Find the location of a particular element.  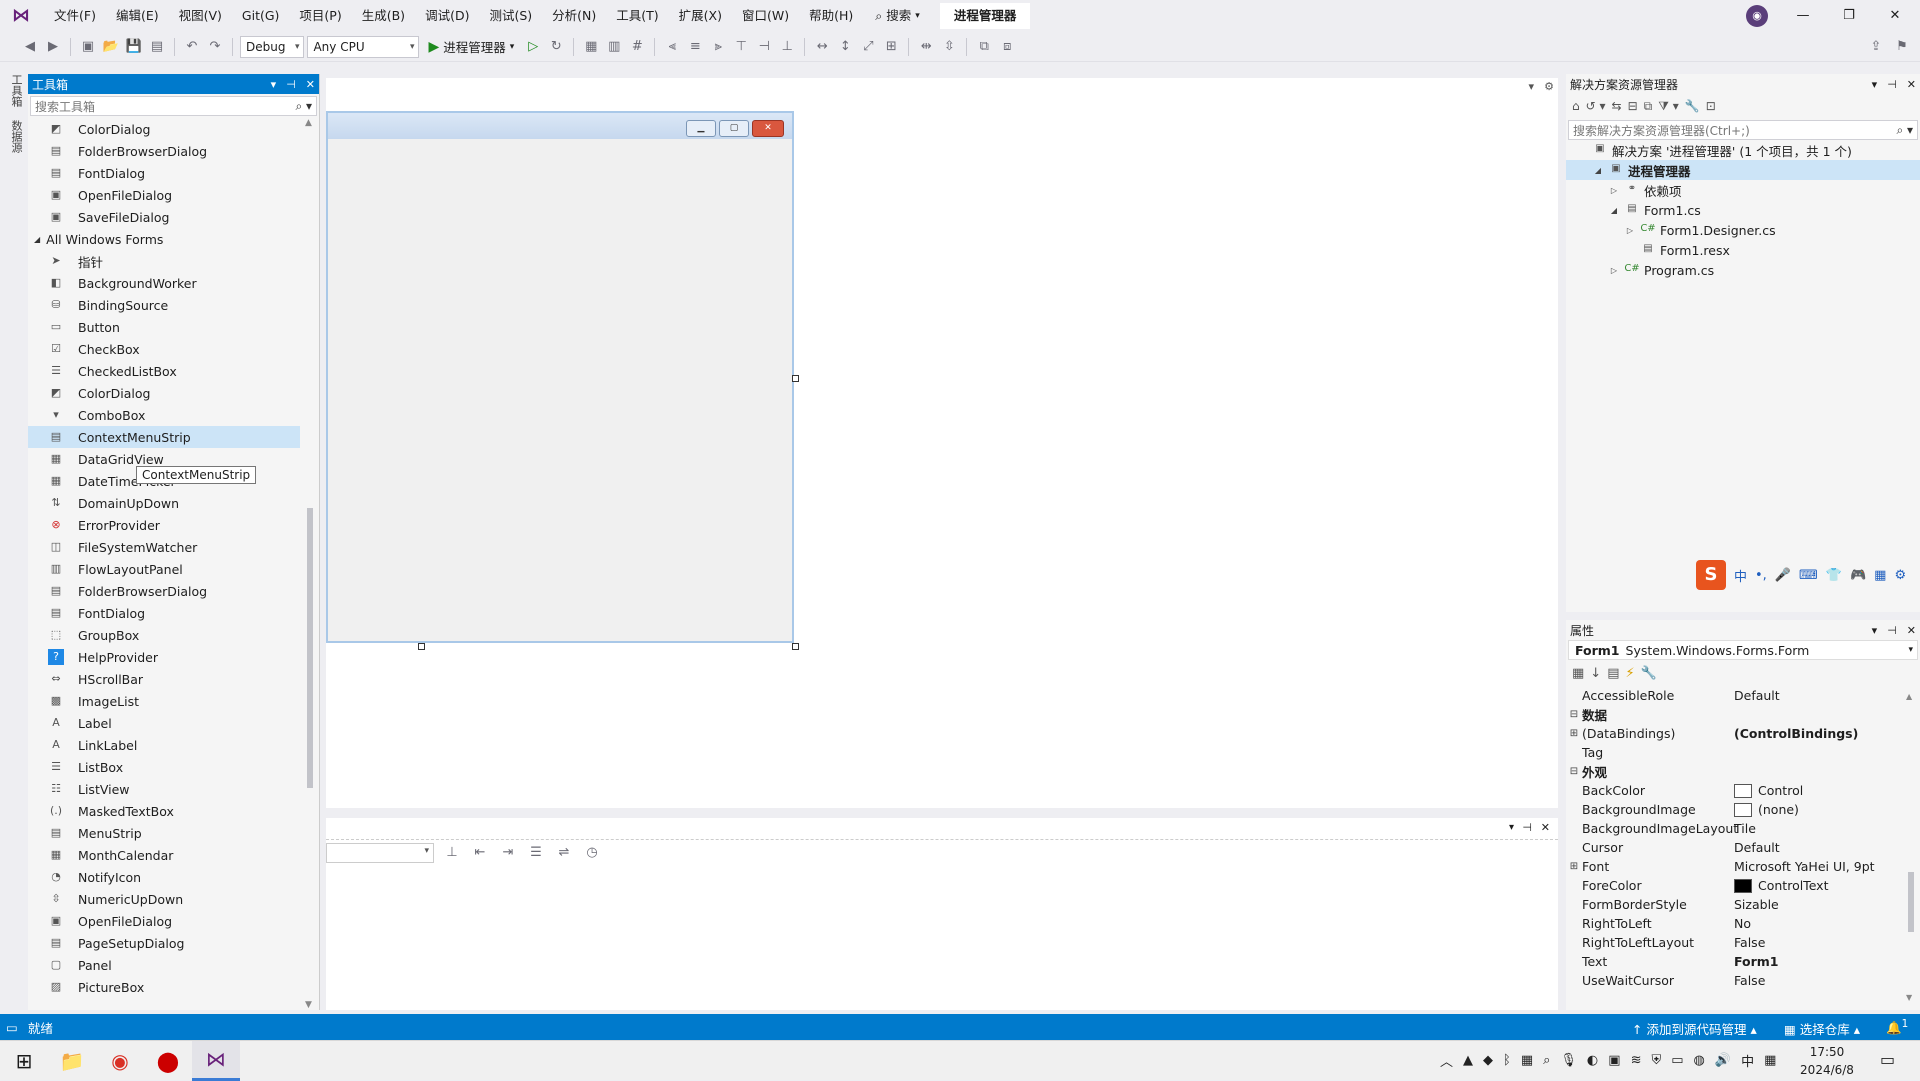

property-value: Tile is located at coordinates (1745, 828).